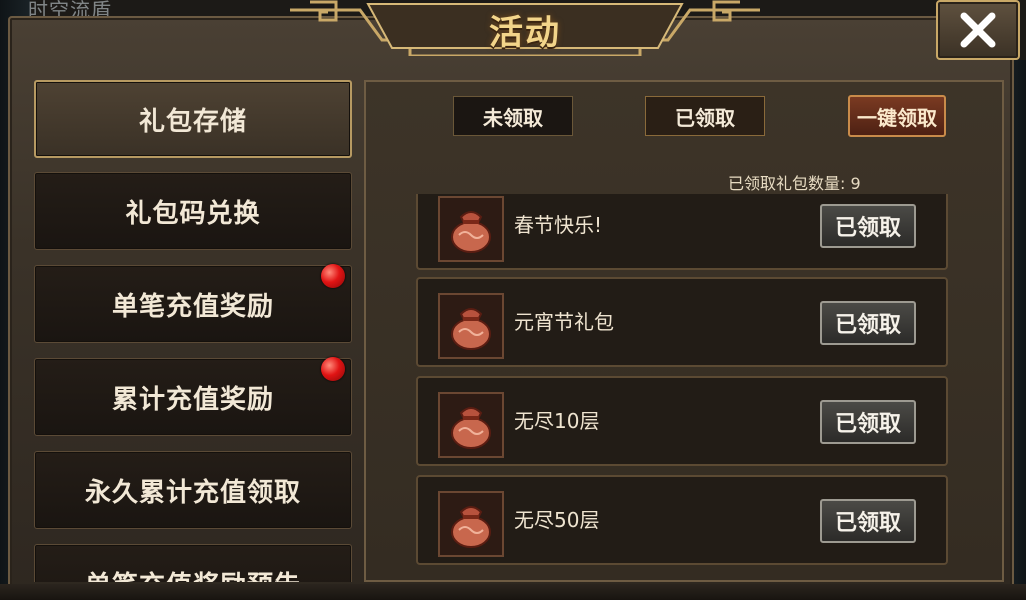  I want to click on close-button, so click(978, 30).